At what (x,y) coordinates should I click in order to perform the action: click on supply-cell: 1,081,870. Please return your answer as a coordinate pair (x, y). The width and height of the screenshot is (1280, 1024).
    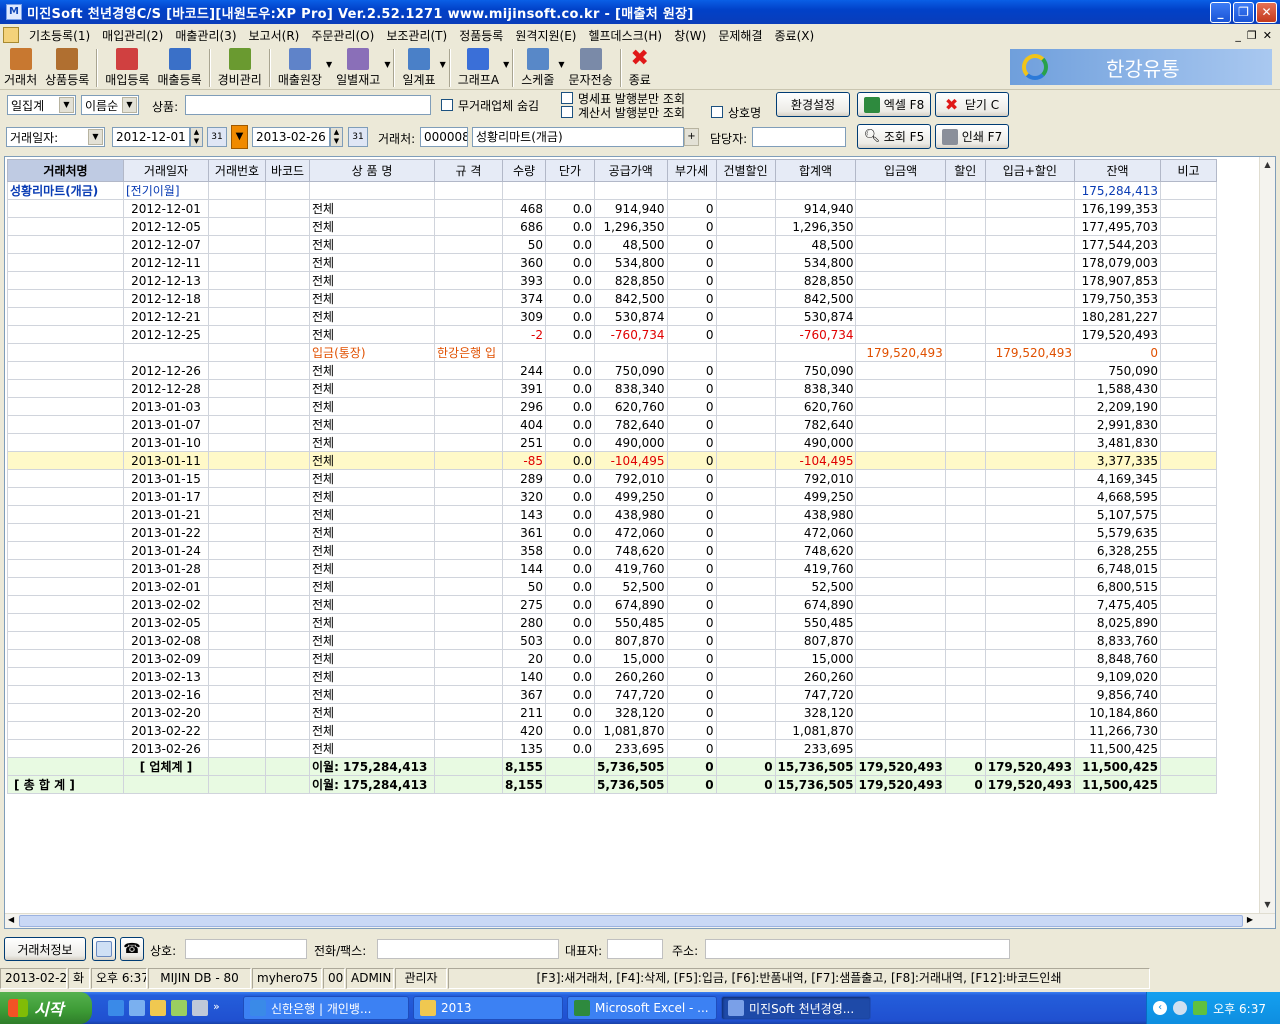
    Looking at the image, I should click on (630, 730).